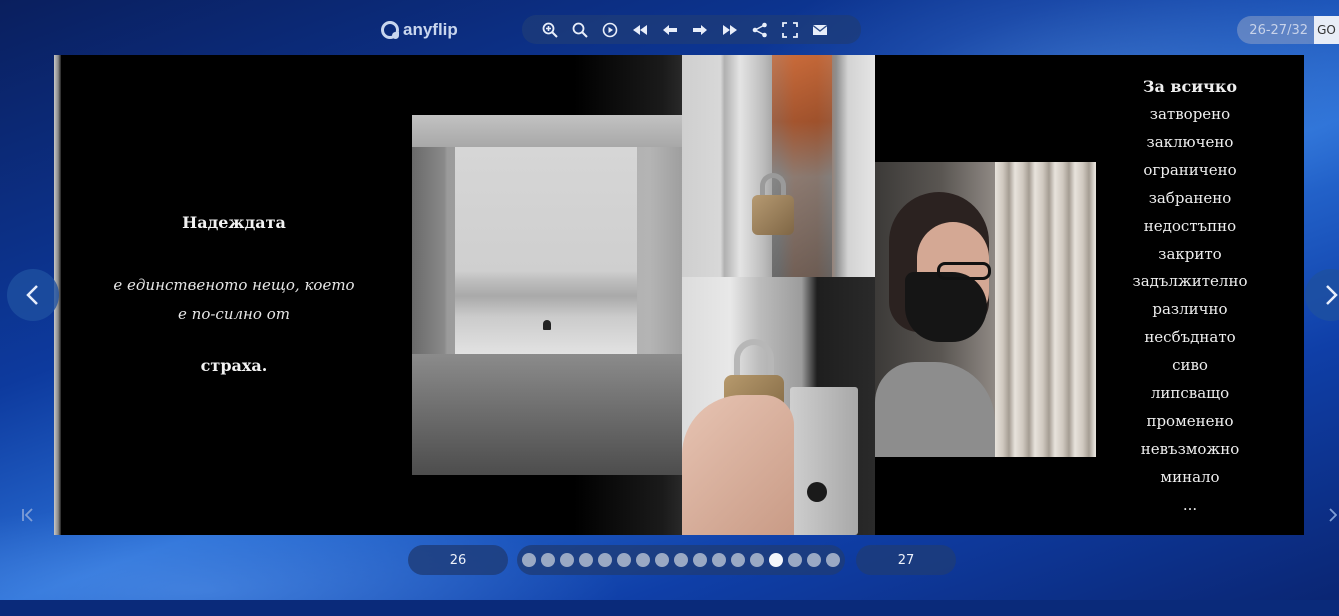 This screenshot has width=1339, height=616. What do you see at coordinates (773, 215) in the screenshot?
I see `padlock-icon` at bounding box center [773, 215].